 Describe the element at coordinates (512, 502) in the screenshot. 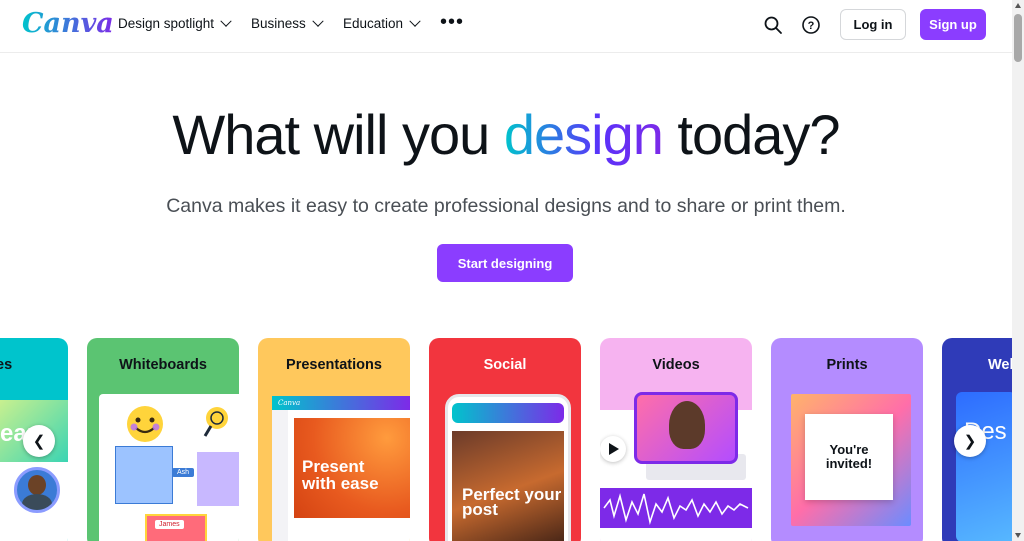

I see `social-post-text: Perfect your post` at that location.